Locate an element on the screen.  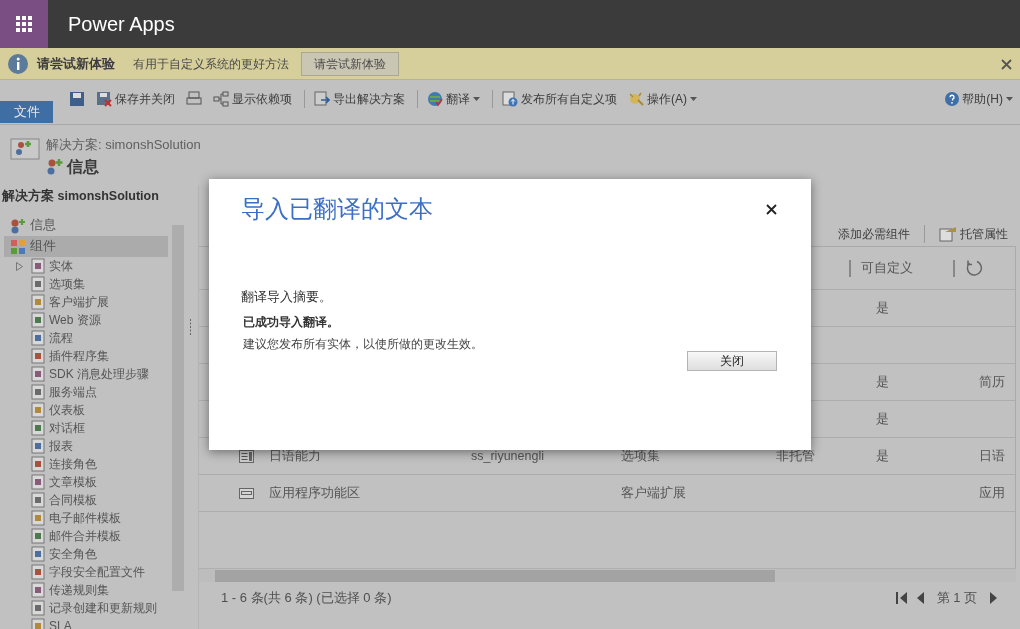
nav-item: 流程 is located at coordinates (52, 338).